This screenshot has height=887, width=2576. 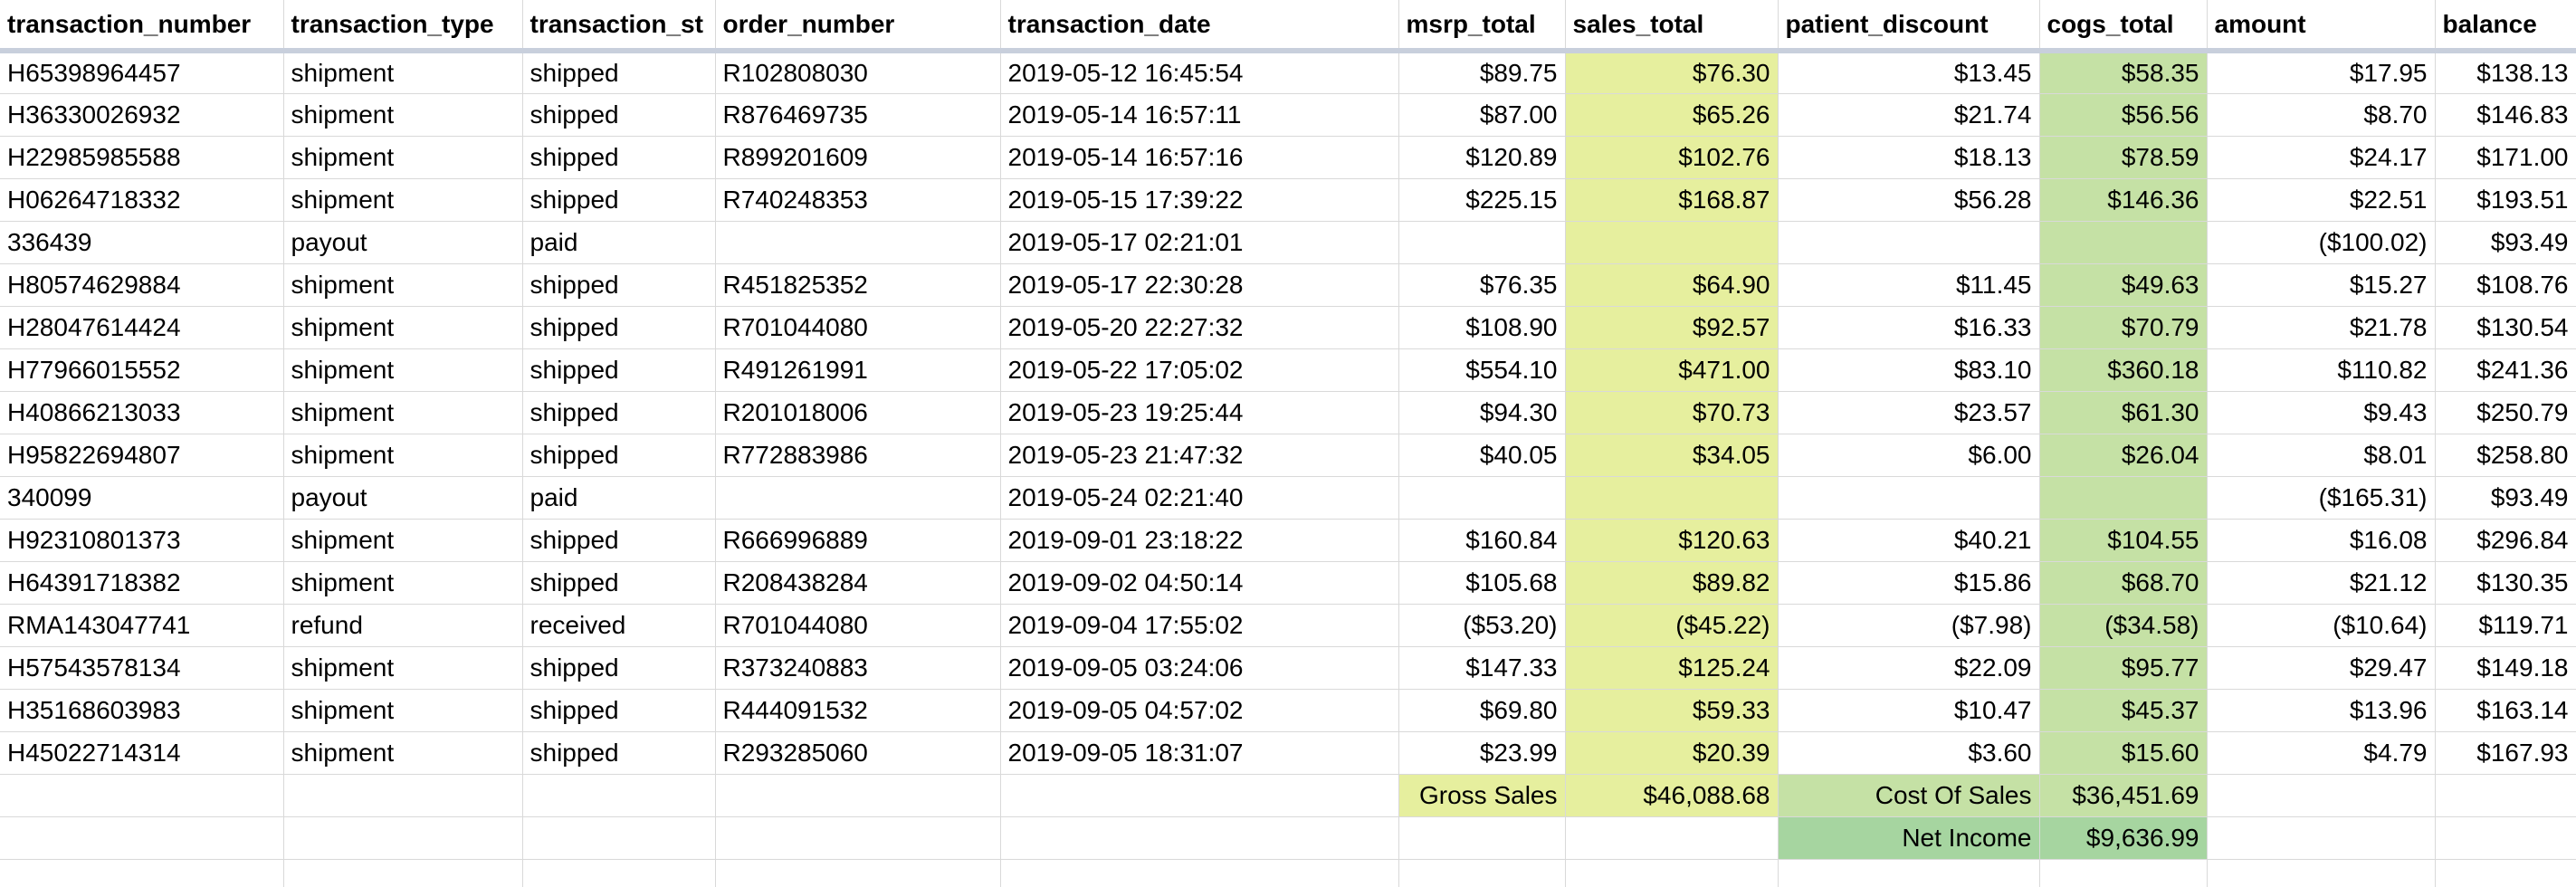 What do you see at coordinates (1199, 753) in the screenshot?
I see `cell-transaction-date: 2019-09-05 18:31:07` at bounding box center [1199, 753].